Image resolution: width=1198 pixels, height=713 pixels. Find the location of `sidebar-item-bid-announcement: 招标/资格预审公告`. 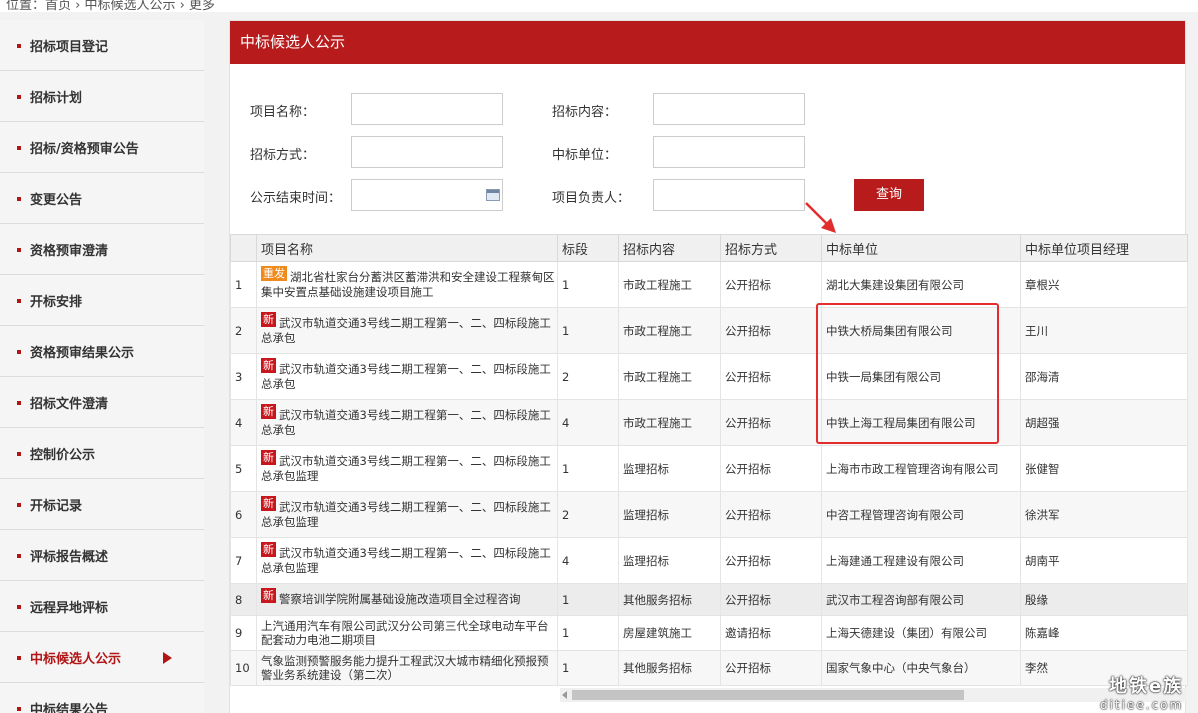

sidebar-item-bid-announcement: 招标/资格预审公告 is located at coordinates (102, 147).